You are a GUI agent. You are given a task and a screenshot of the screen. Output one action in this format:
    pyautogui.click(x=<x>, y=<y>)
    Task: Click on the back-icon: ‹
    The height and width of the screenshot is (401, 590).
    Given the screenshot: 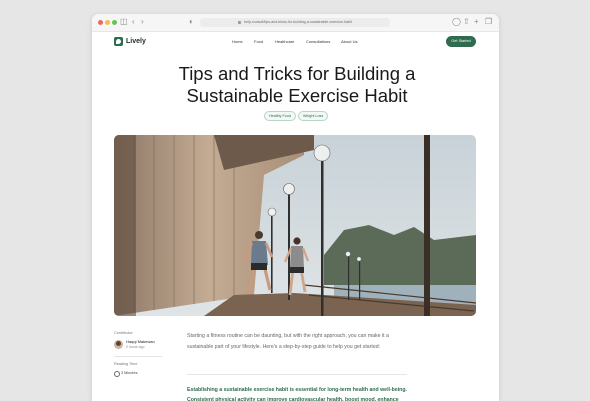 What is the action you would take?
    pyautogui.click(x=133, y=22)
    